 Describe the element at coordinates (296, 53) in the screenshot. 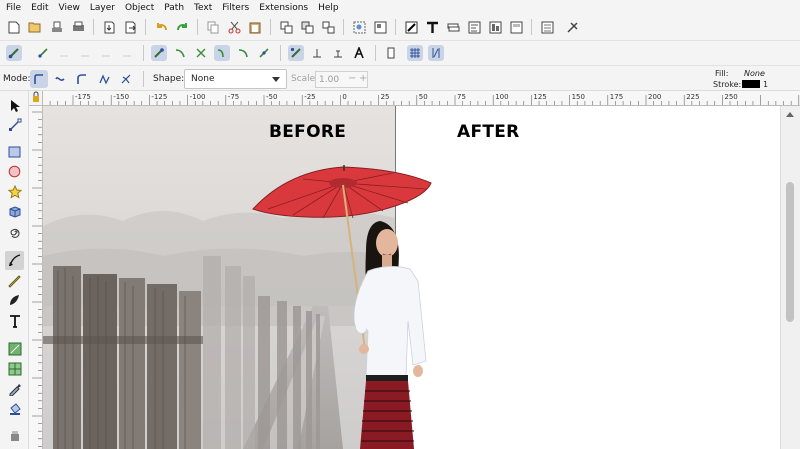

I see `snap-others-icon` at that location.